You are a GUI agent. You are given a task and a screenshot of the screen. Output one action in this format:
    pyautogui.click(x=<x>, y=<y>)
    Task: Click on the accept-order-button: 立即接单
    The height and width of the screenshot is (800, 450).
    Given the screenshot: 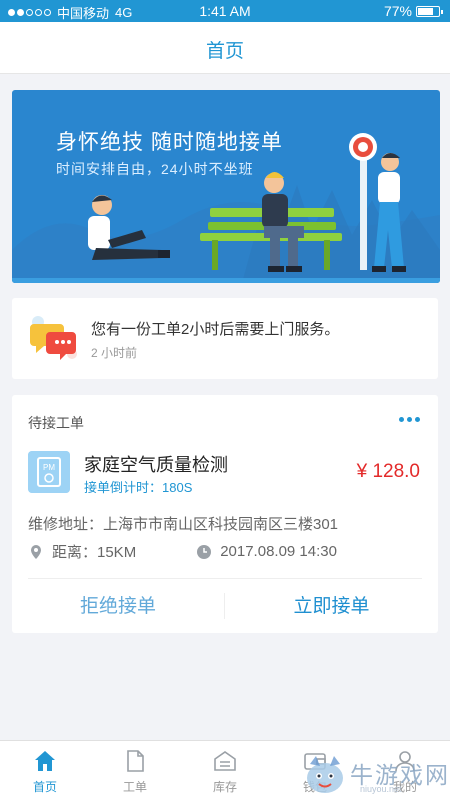 What is the action you would take?
    pyautogui.click(x=331, y=607)
    